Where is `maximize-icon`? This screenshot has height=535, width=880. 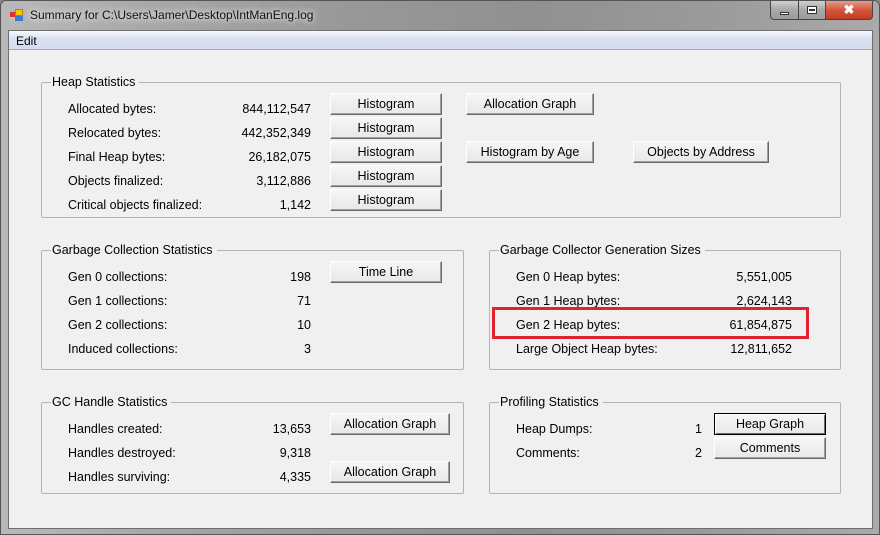 maximize-icon is located at coordinates (812, 10).